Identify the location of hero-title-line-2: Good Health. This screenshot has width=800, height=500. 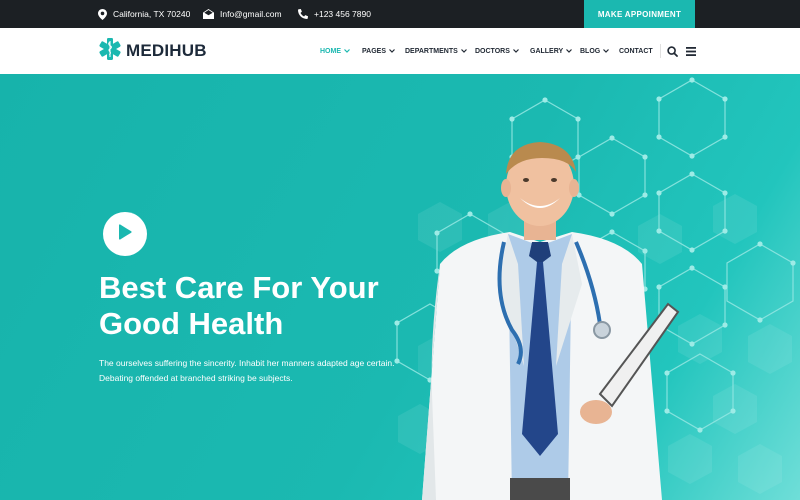
(191, 323).